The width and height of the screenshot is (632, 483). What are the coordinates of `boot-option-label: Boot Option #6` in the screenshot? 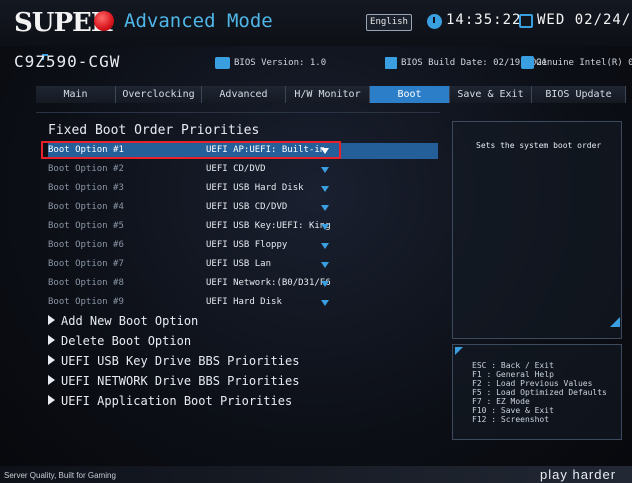 It's located at (86, 245).